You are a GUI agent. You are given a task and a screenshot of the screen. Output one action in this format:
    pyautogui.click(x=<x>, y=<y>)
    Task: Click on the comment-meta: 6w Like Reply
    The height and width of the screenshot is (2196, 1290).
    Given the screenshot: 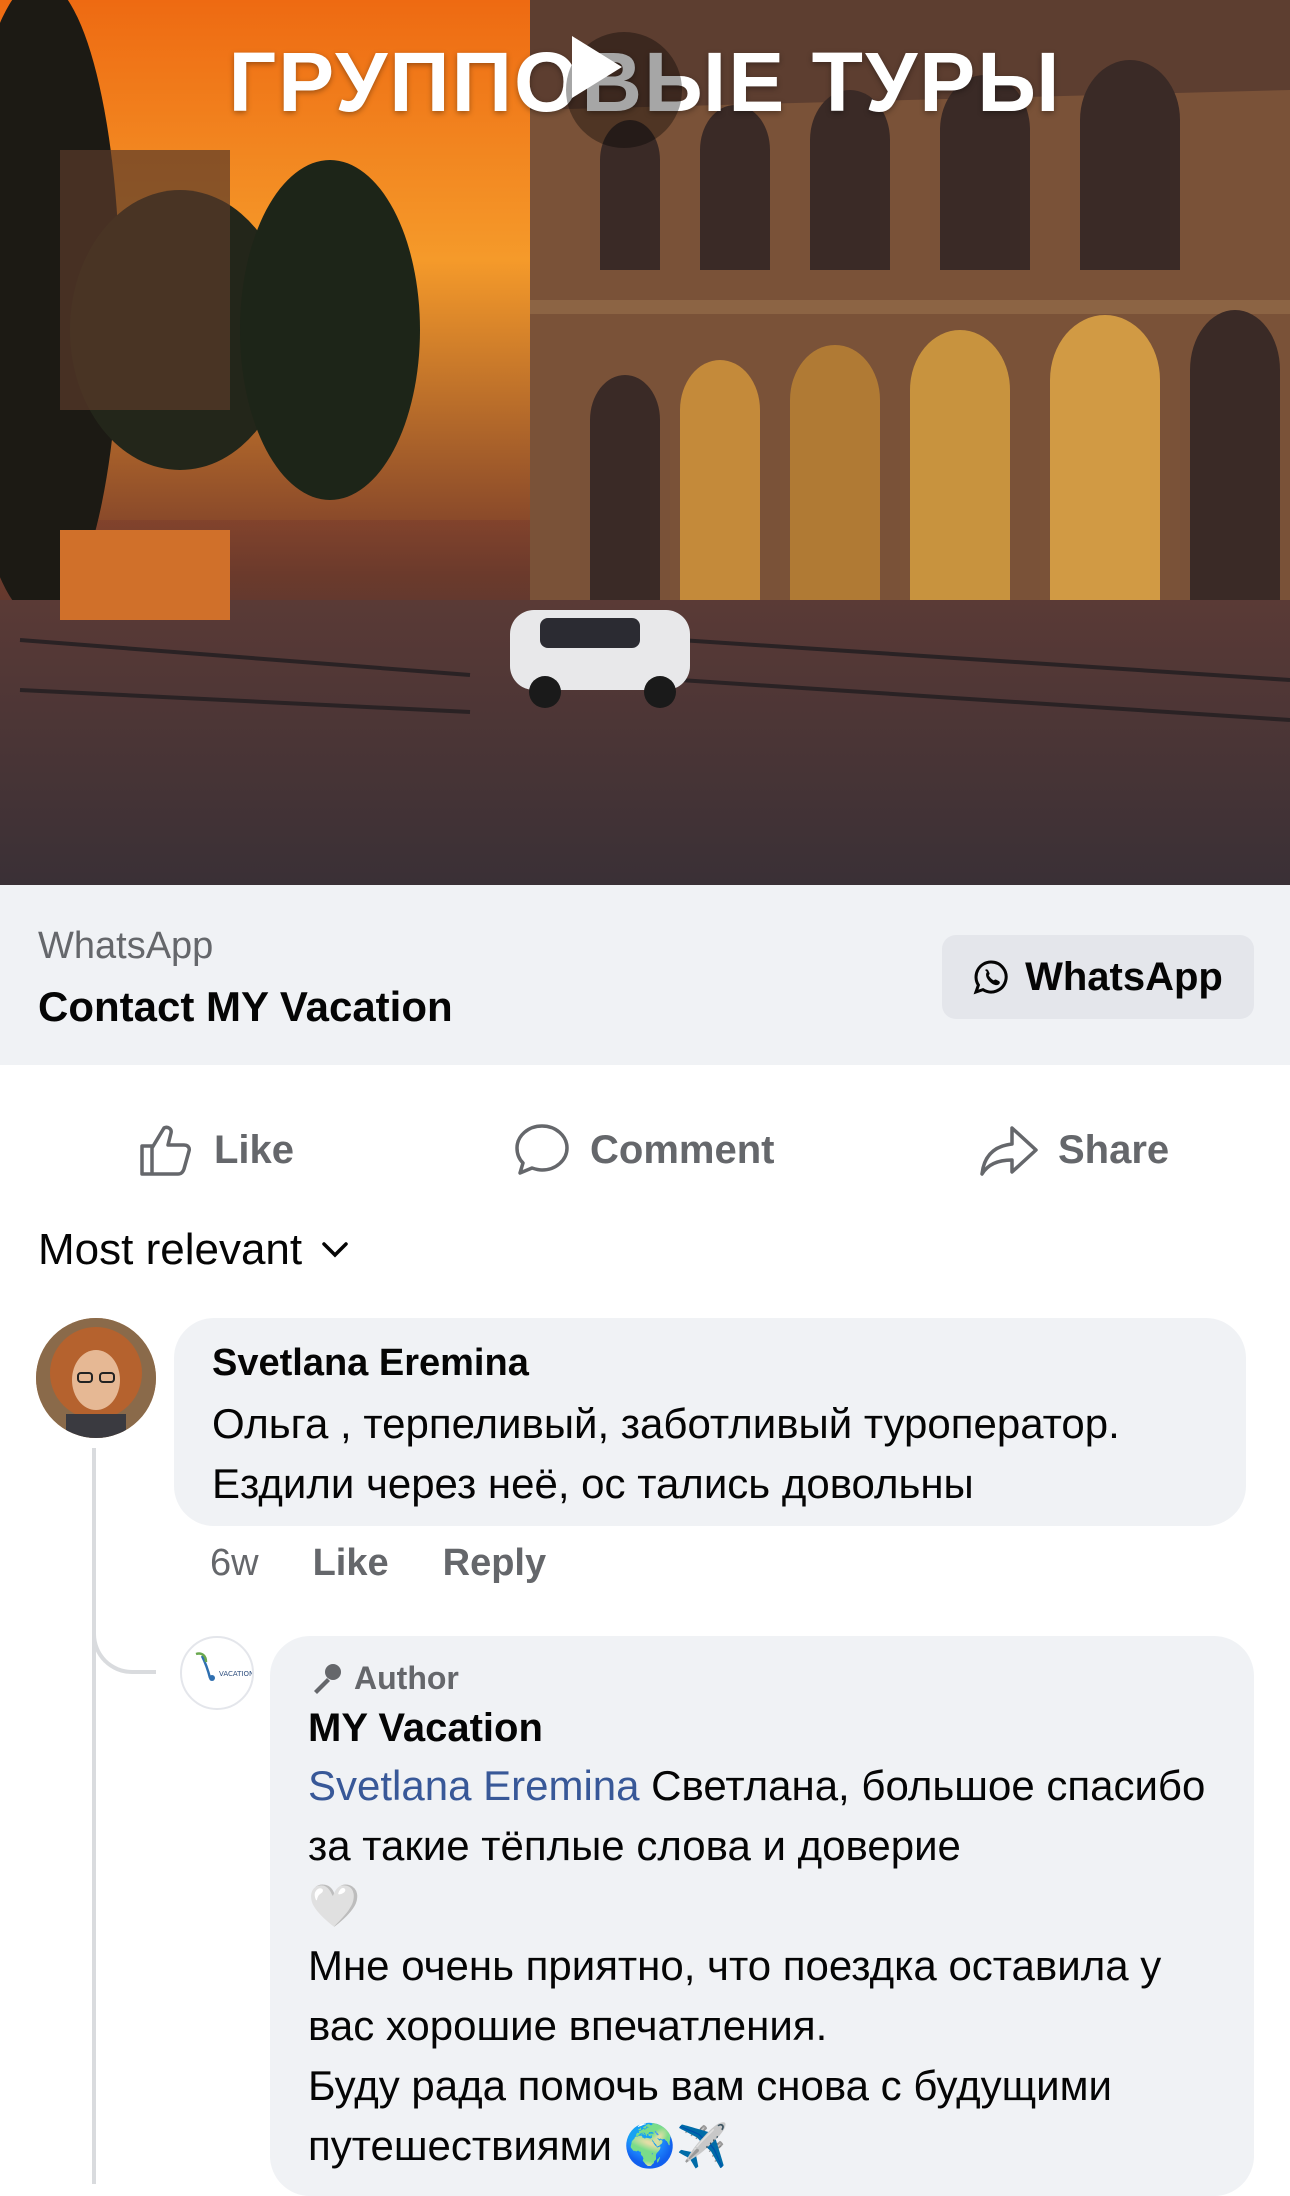 What is the action you would take?
    pyautogui.click(x=378, y=1563)
    